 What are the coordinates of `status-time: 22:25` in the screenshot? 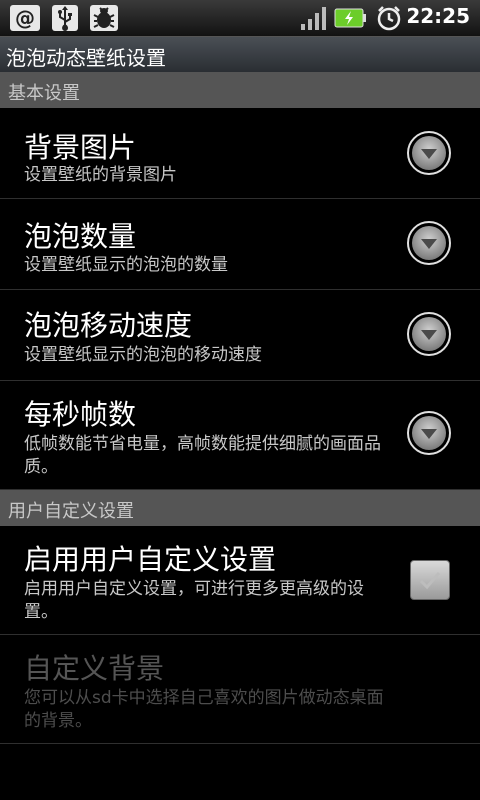 It's located at (438, 16).